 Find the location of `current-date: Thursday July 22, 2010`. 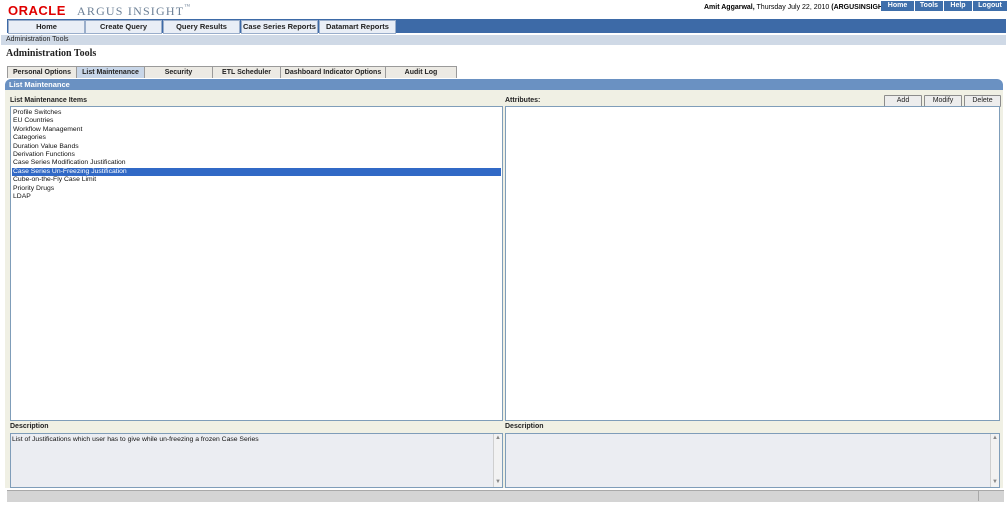

current-date: Thursday July 22, 2010 is located at coordinates (793, 7).